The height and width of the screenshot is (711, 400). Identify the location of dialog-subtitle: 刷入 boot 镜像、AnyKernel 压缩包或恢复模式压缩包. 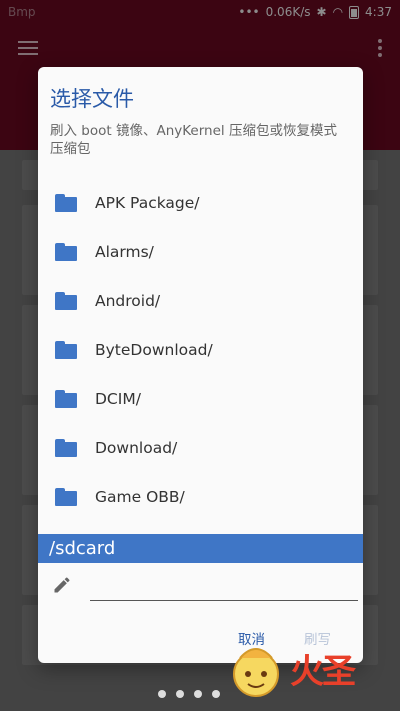
(193, 140).